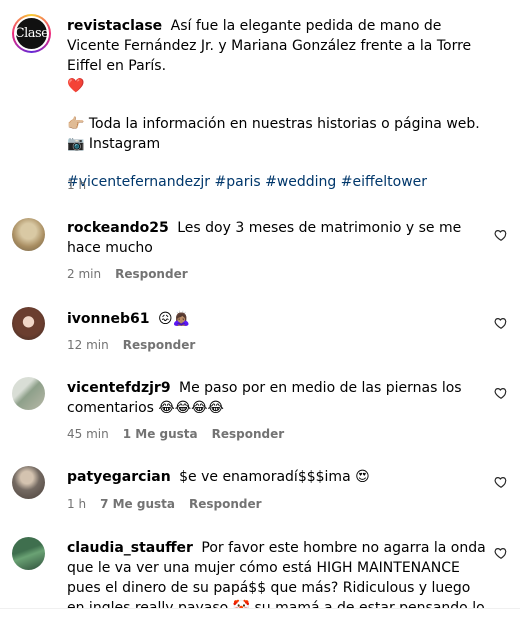  Describe the element at coordinates (173, 319) in the screenshot. I see `comment-text: 😖🙇🏽‍♀️` at that location.